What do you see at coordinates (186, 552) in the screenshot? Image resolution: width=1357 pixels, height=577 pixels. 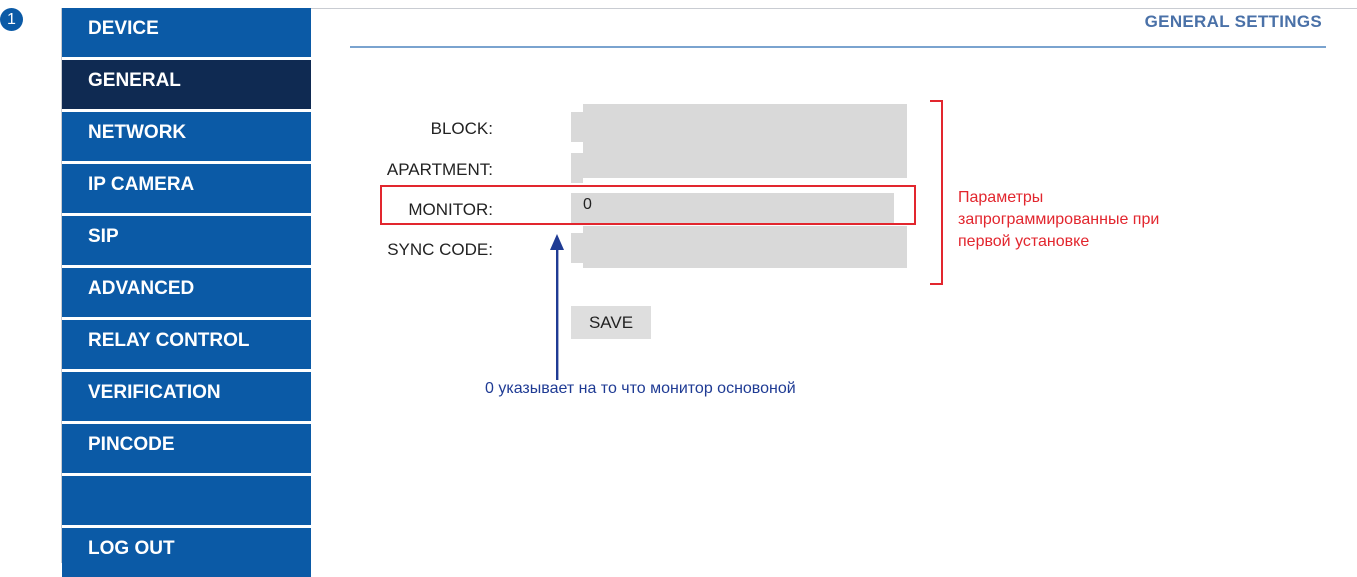 I see `sidebar-item-log-out: LOG OUT` at bounding box center [186, 552].